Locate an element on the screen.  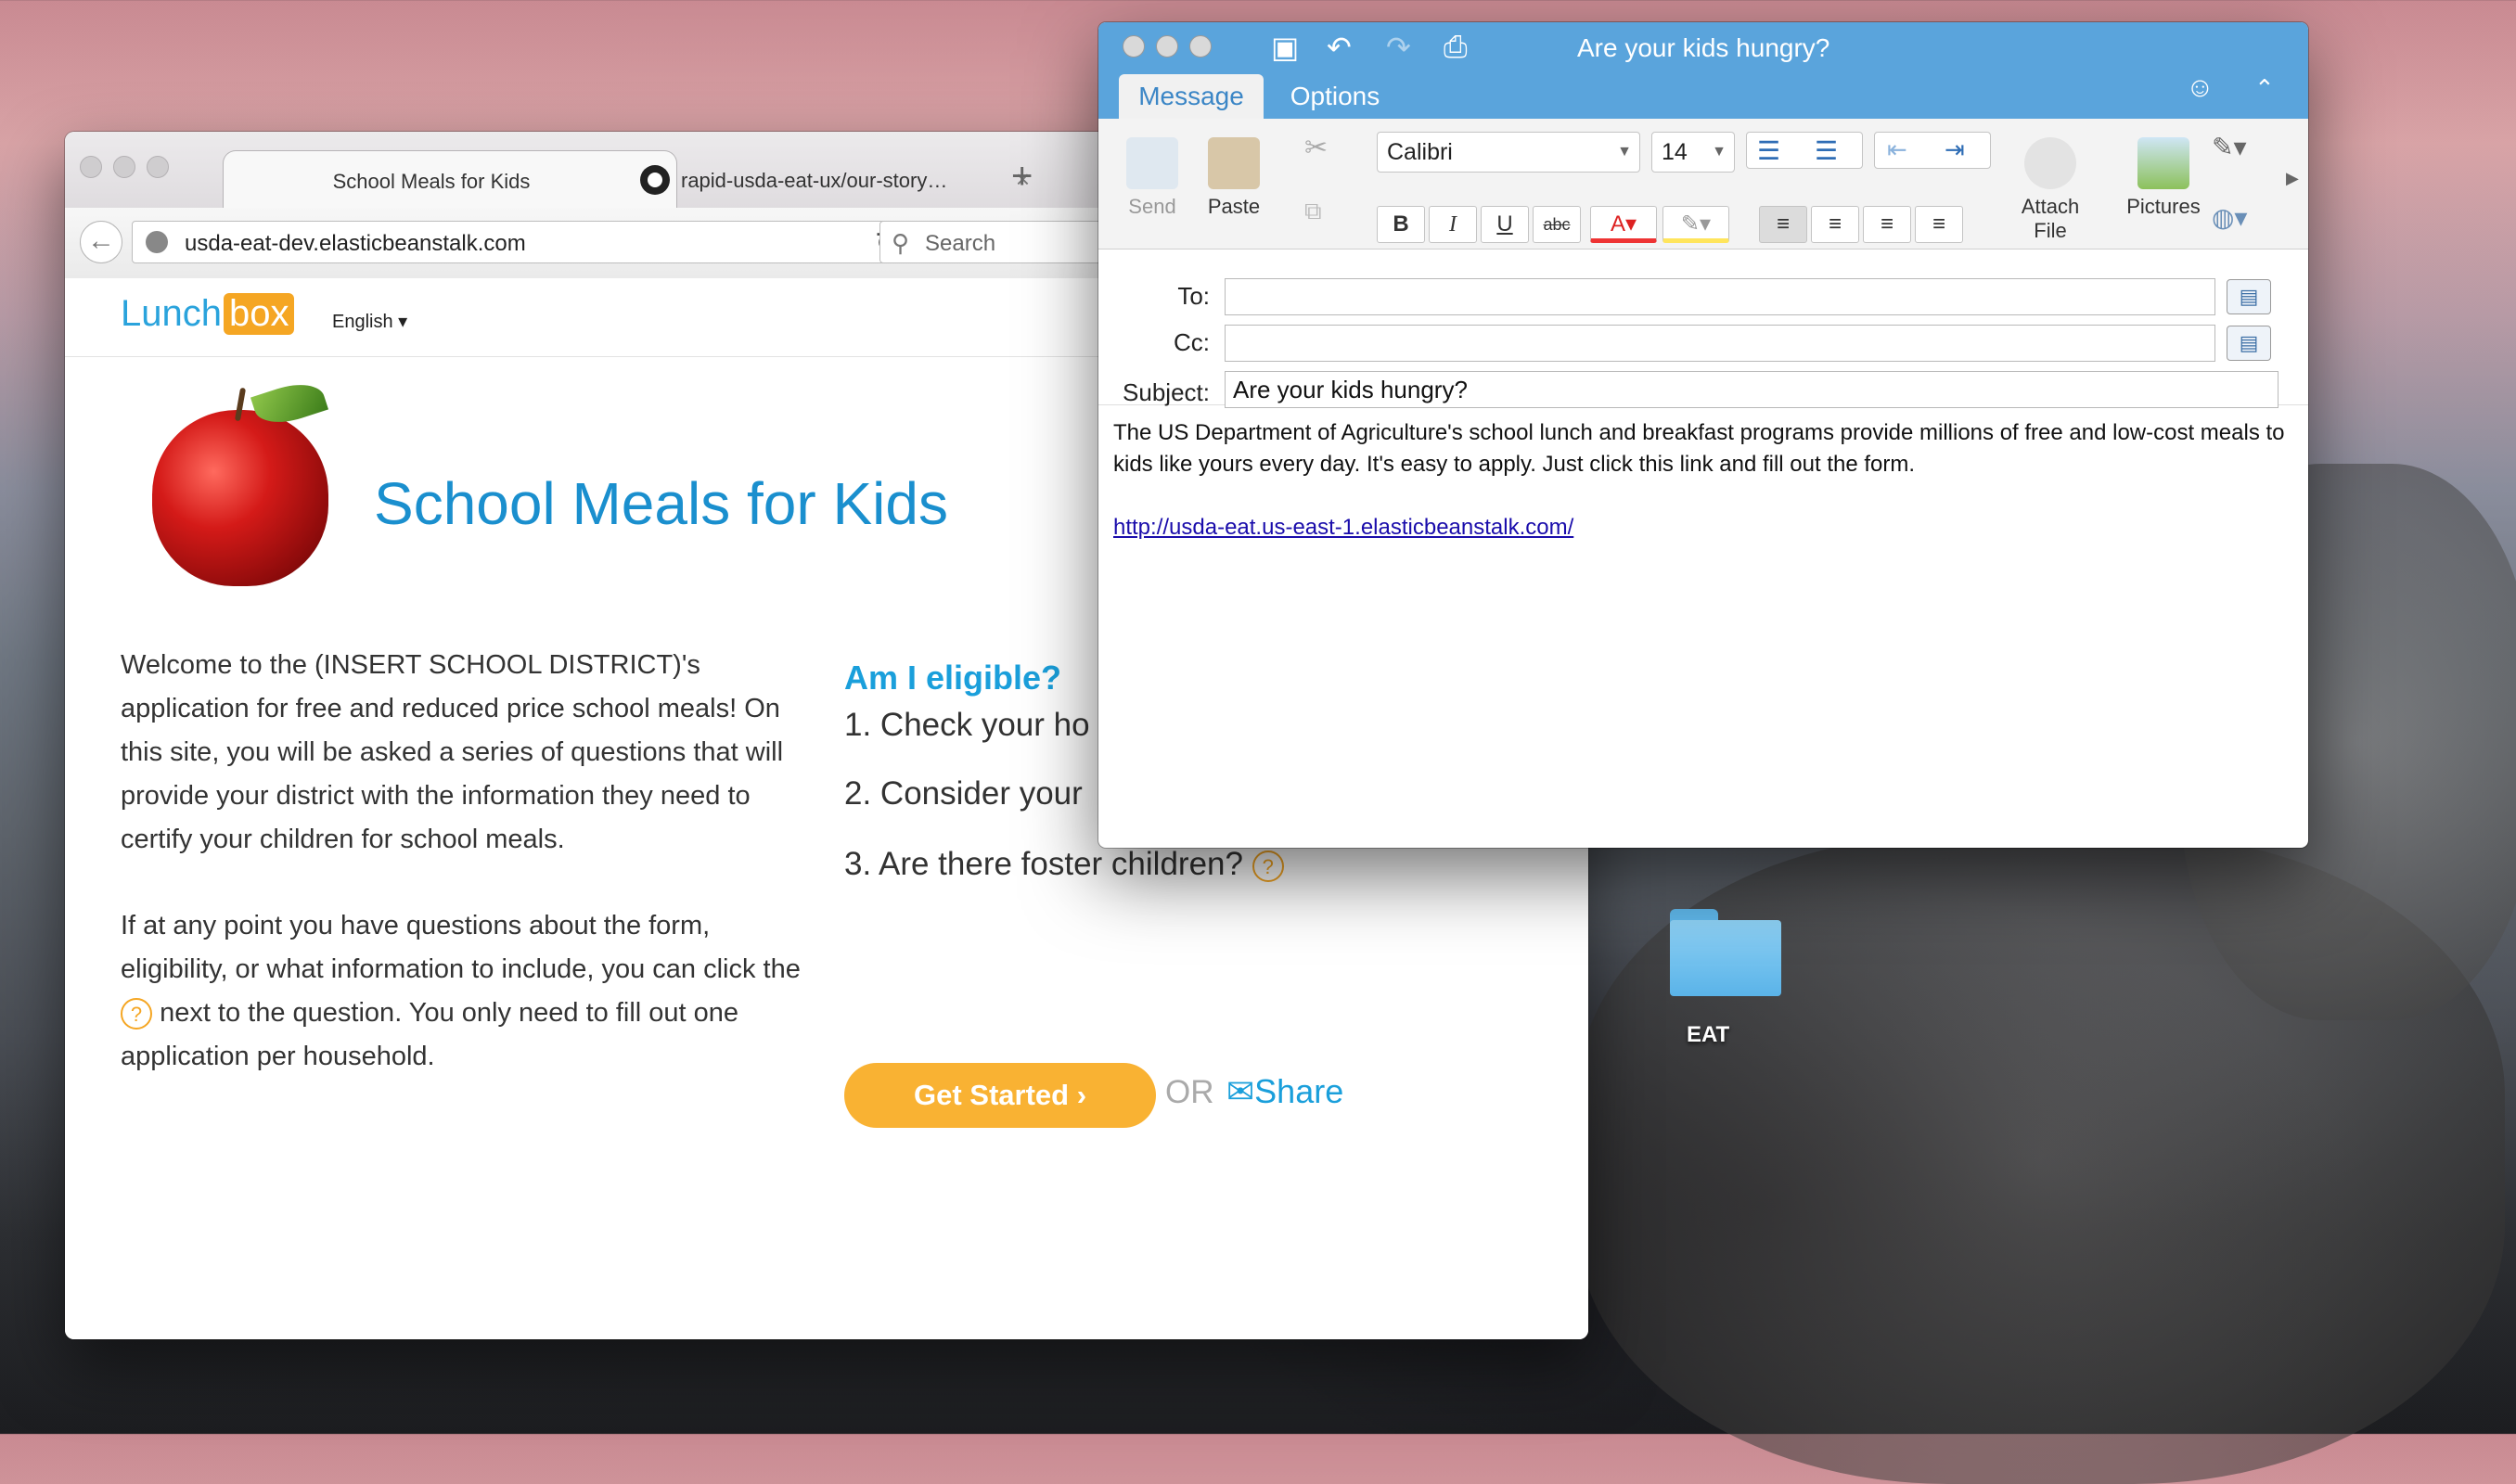
attach-label: Attach File is located at coordinates (2050, 218).